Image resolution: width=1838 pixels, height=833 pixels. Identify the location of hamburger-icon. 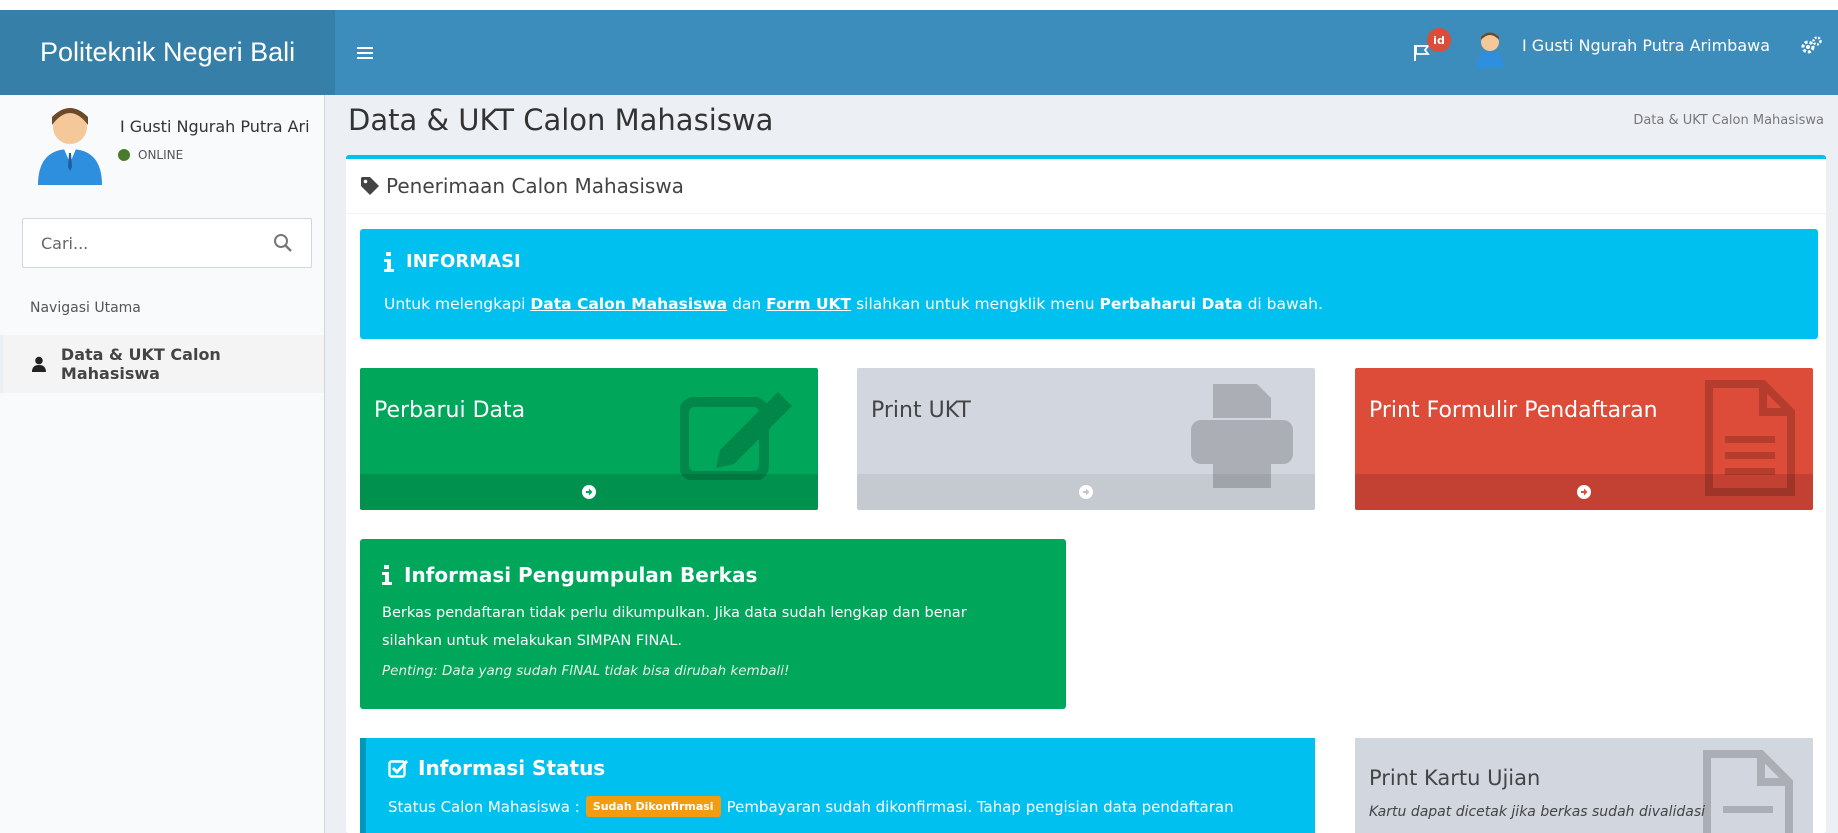
(365, 52).